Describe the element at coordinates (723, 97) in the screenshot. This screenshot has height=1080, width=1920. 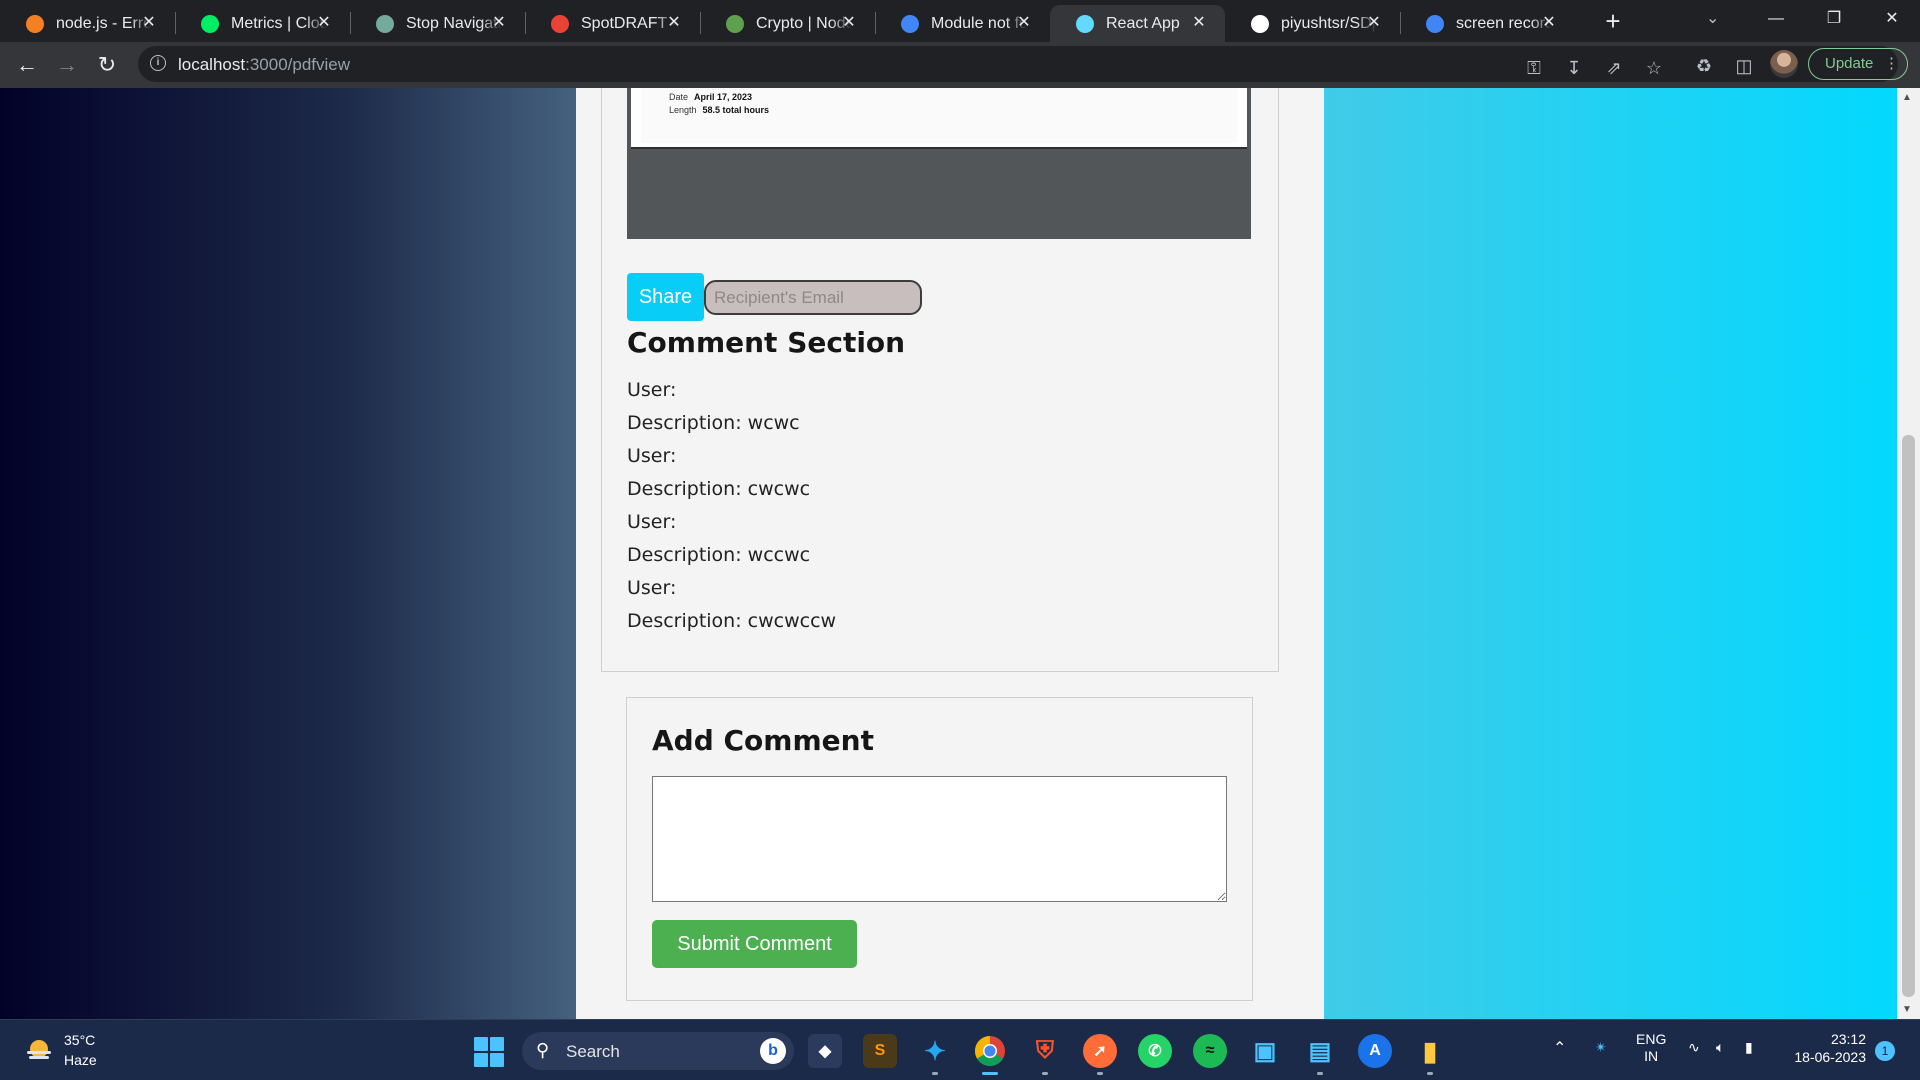
I see `pdf-date-value: April 17, 2023` at that location.